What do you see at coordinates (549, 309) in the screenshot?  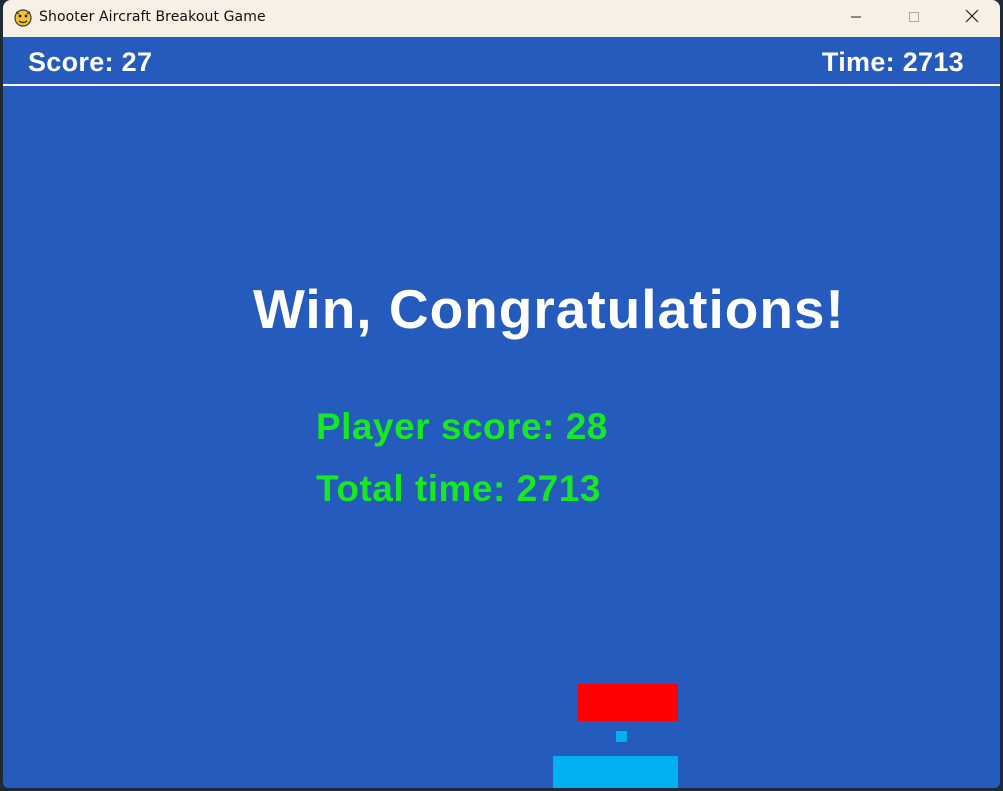 I see `win-headline: Win, Congratulations!` at bounding box center [549, 309].